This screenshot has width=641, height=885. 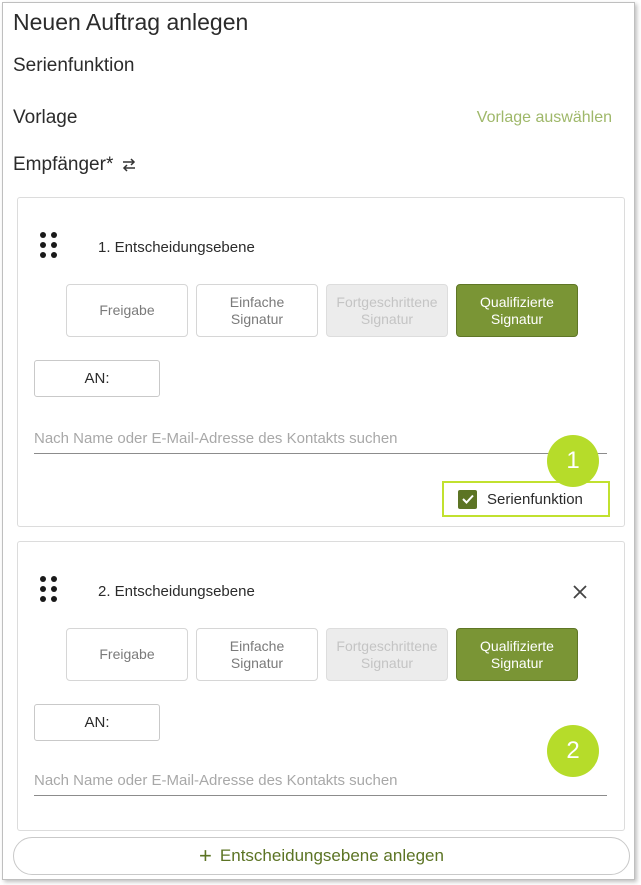 What do you see at coordinates (535, 499) in the screenshot?
I see `serienfunktion-checkbox-label: Serienfunktion` at bounding box center [535, 499].